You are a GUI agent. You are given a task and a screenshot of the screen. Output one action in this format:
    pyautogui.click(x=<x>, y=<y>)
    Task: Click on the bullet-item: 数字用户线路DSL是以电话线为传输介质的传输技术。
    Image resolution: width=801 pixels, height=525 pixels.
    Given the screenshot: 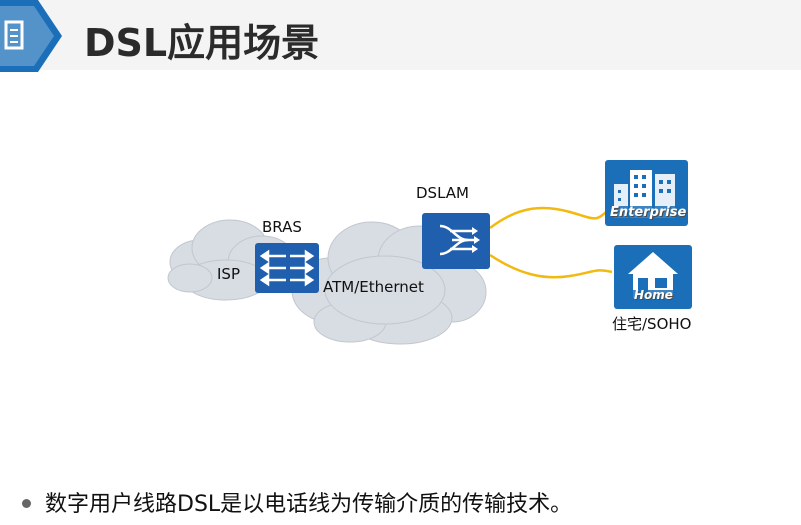 What is the action you would take?
    pyautogui.click(x=297, y=502)
    